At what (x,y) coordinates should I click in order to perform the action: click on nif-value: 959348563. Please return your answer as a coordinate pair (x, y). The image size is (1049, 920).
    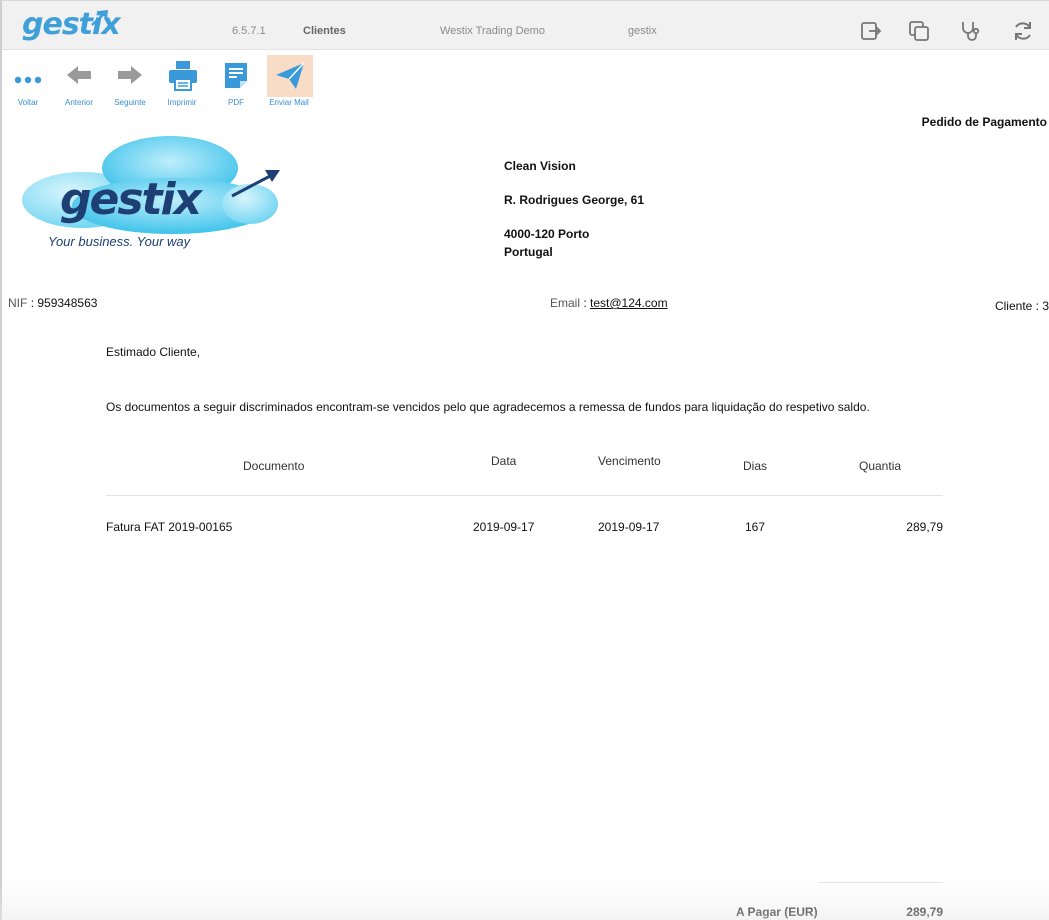
    Looking at the image, I should click on (67, 303).